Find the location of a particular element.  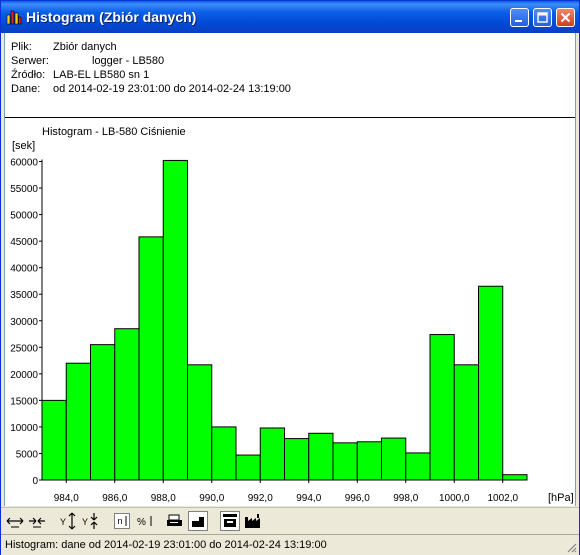

y-tick-label: 40000 is located at coordinates (24, 269).